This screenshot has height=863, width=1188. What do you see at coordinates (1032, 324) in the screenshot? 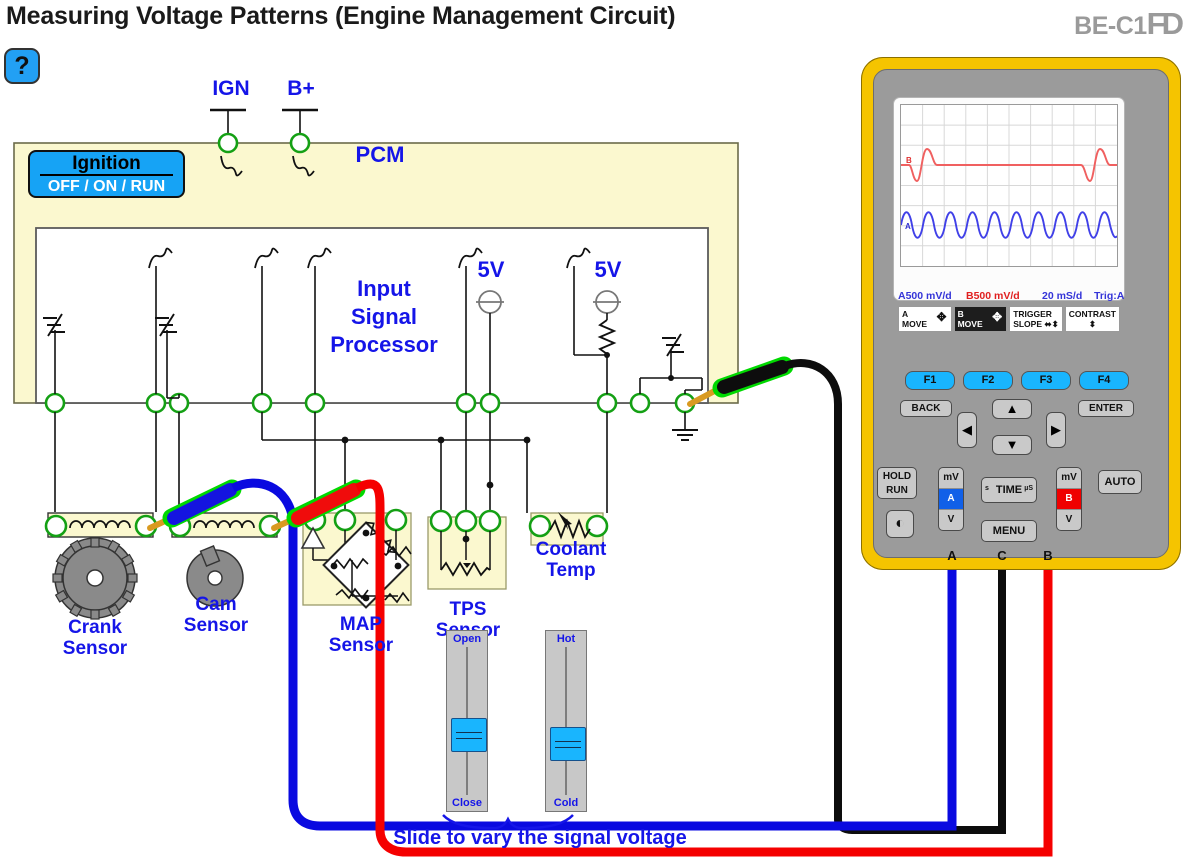
I see `softkey-trigger-line2: SLOPE ⬌` at bounding box center [1032, 324].